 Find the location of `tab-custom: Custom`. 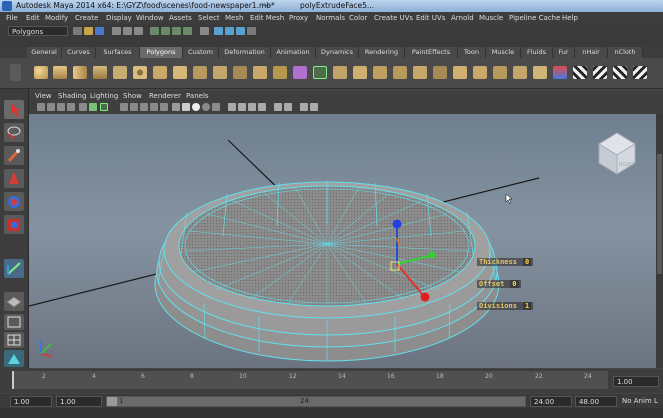

tab-custom: Custom is located at coordinates (201, 52).